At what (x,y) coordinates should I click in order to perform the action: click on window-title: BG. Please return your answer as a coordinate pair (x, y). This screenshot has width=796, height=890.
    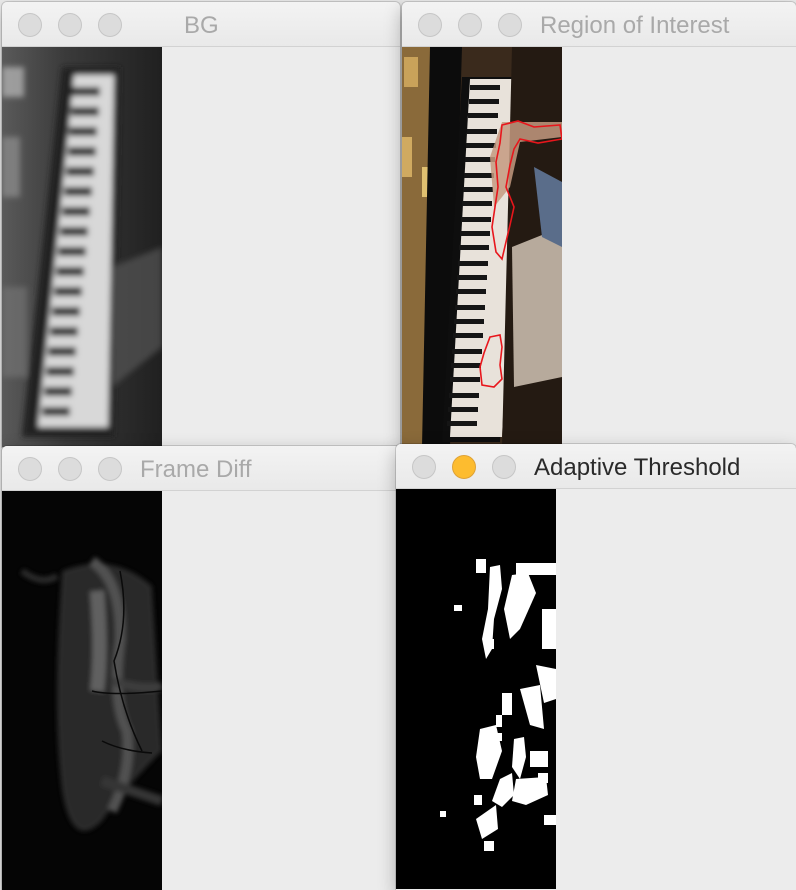
    Looking at the image, I should click on (201, 25).